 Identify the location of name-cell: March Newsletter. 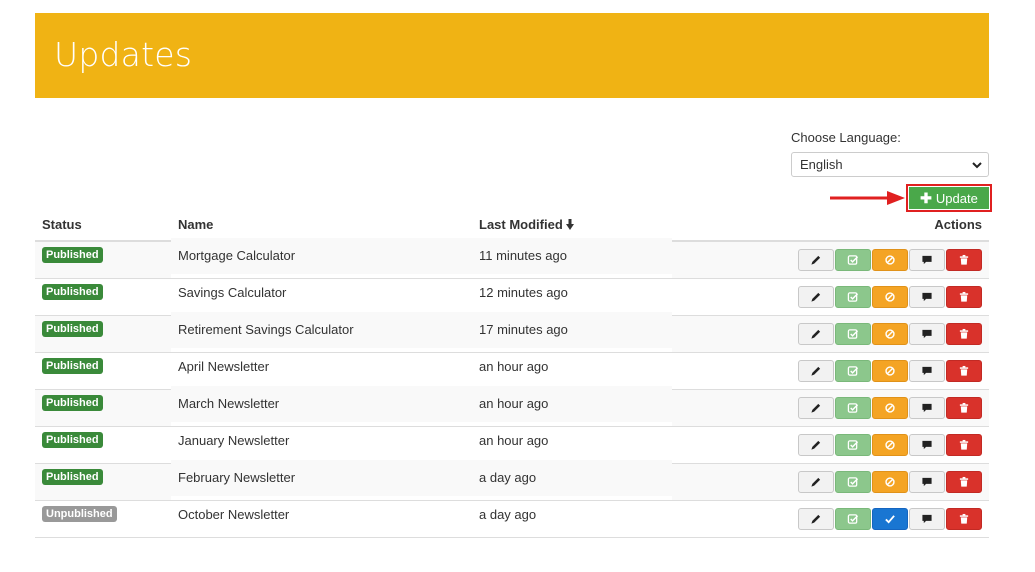
(321, 404).